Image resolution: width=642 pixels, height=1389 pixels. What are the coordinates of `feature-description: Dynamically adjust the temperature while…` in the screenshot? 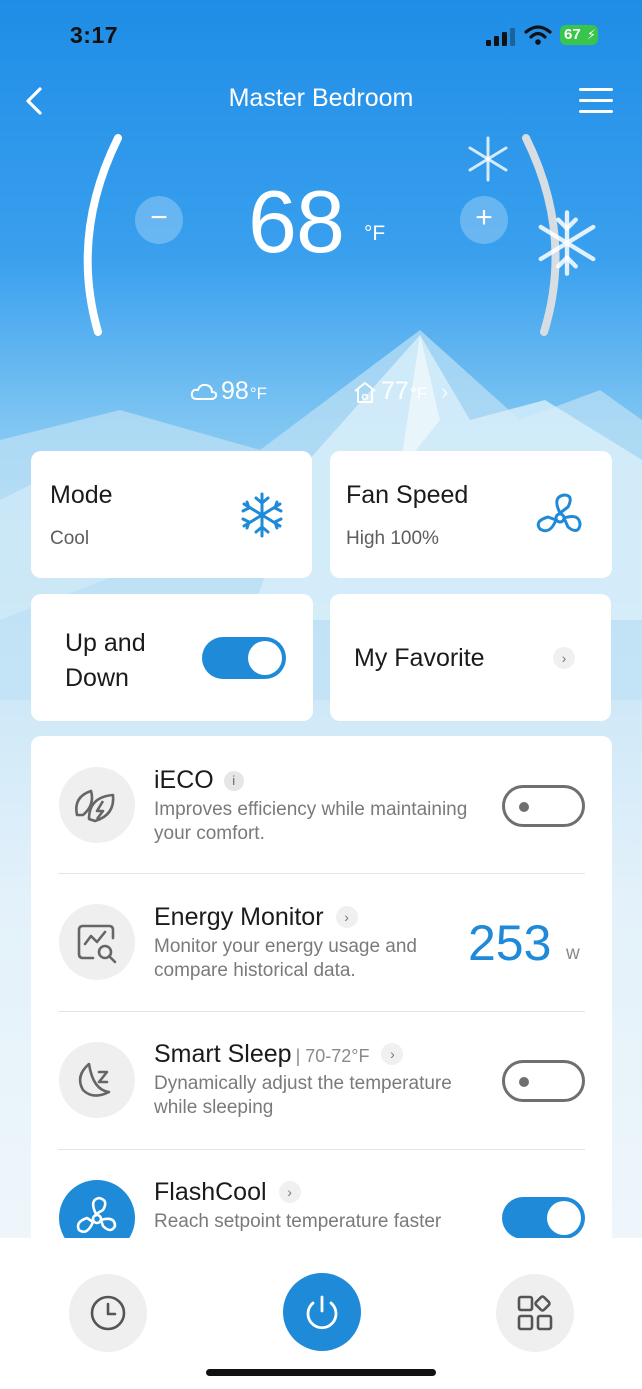 It's located at (303, 1095).